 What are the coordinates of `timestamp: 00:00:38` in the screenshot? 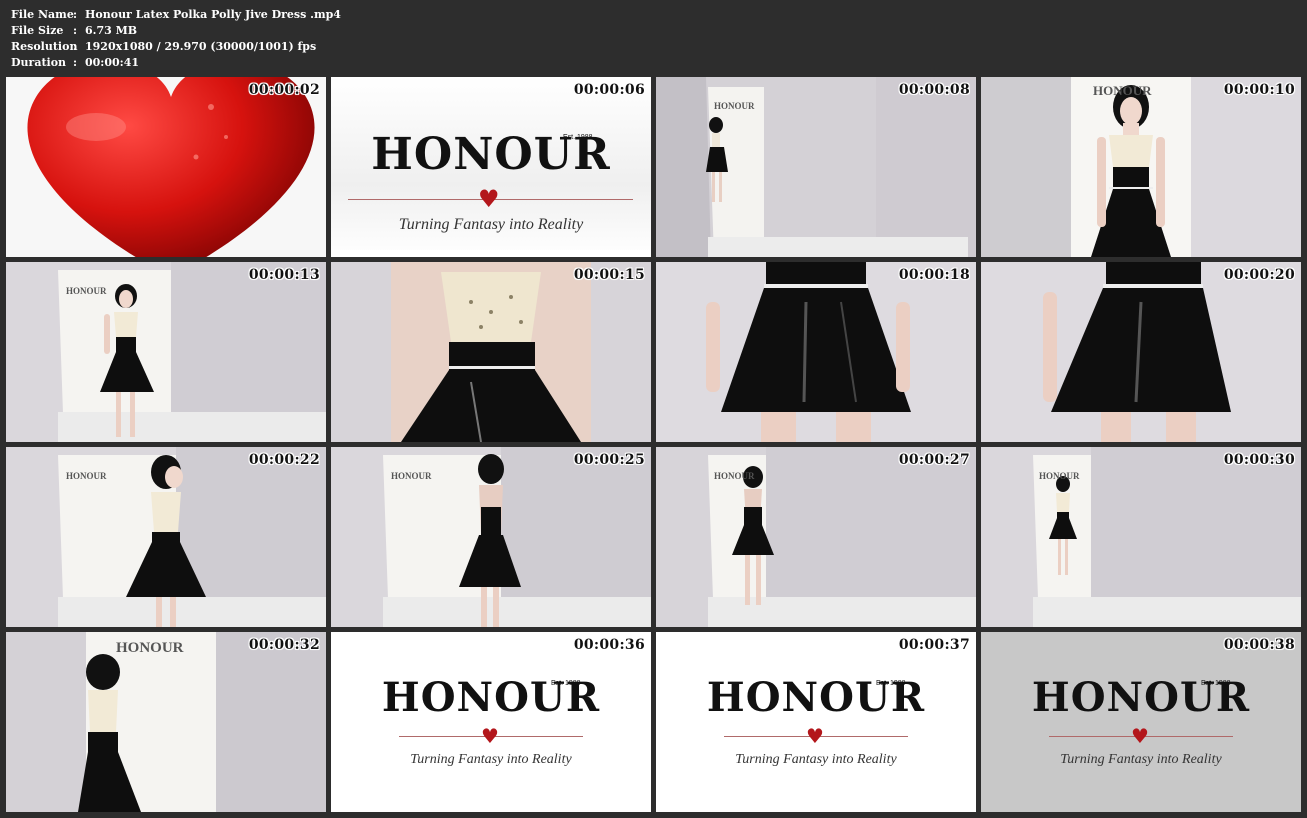 It's located at (1259, 645).